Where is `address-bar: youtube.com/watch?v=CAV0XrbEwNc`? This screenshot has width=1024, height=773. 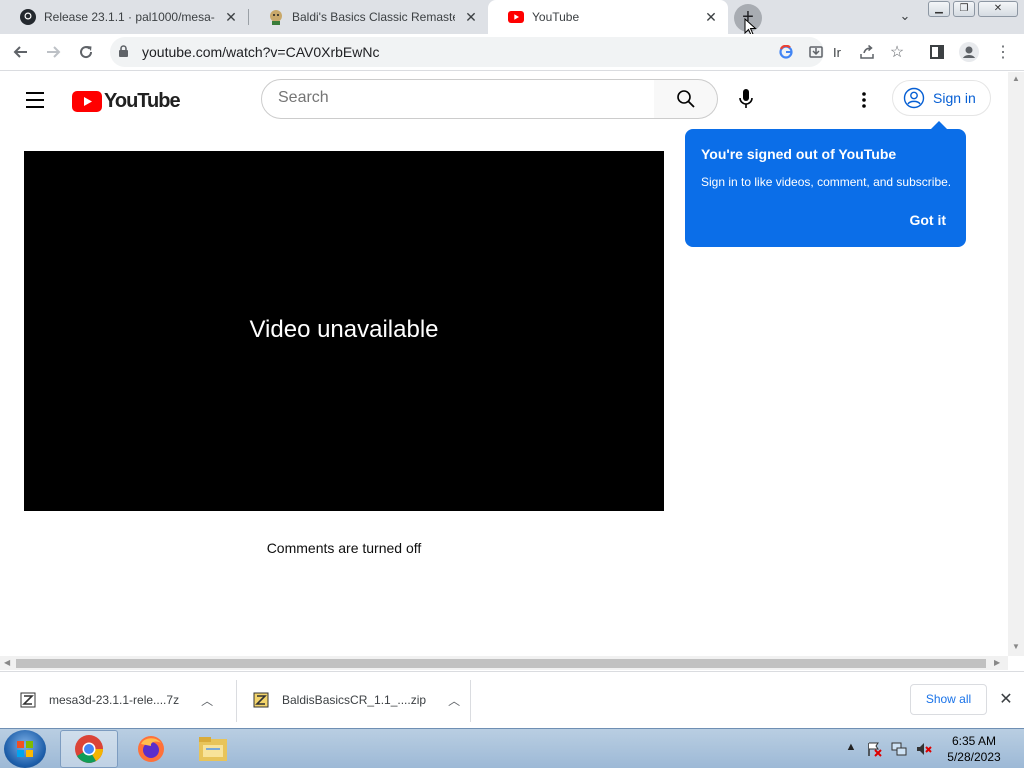
address-bar: youtube.com/watch?v=CAV0XrbEwNc is located at coordinates (467, 52).